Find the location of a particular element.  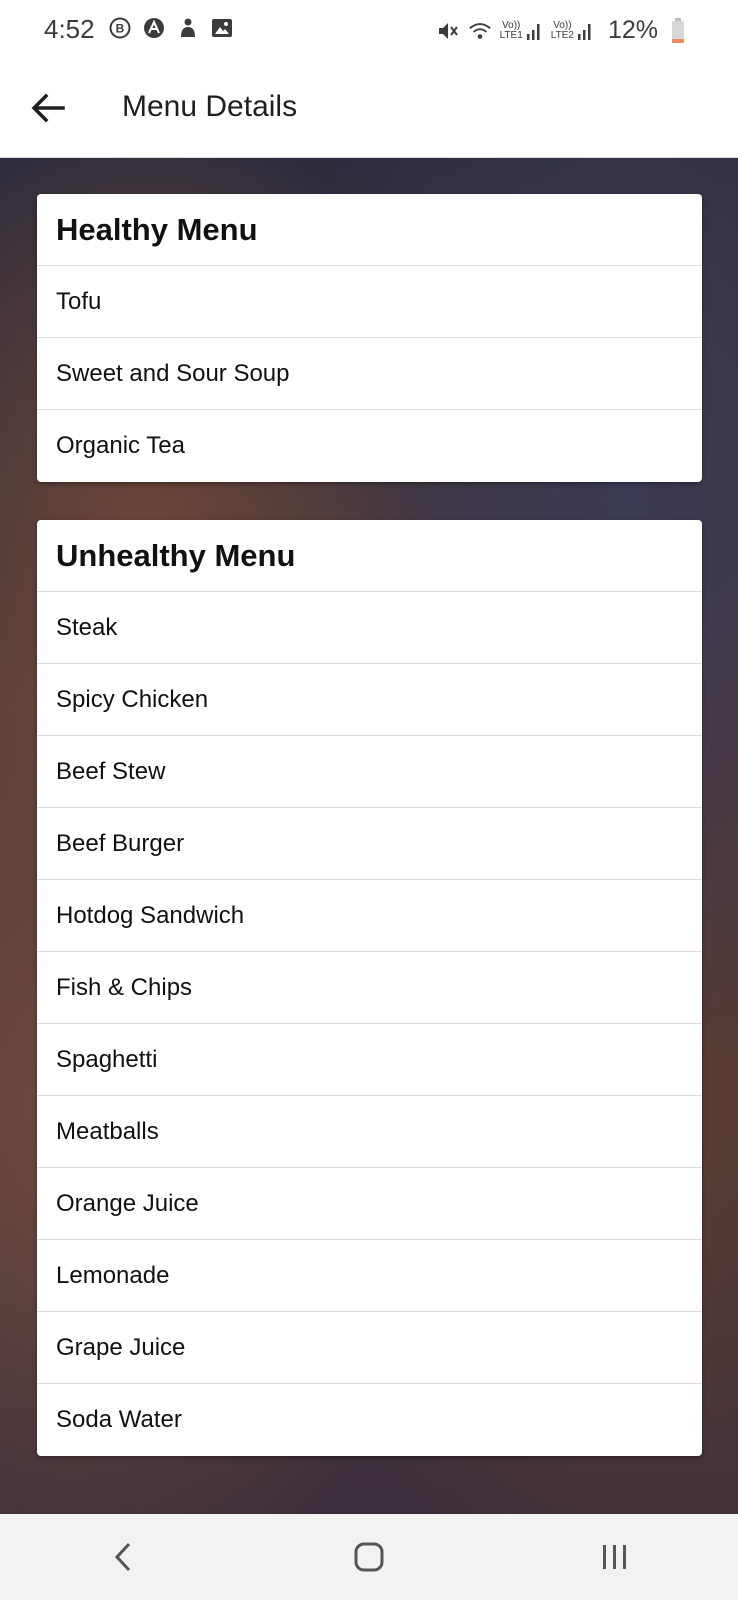

signal-bars-2-icon is located at coordinates (584, 31).